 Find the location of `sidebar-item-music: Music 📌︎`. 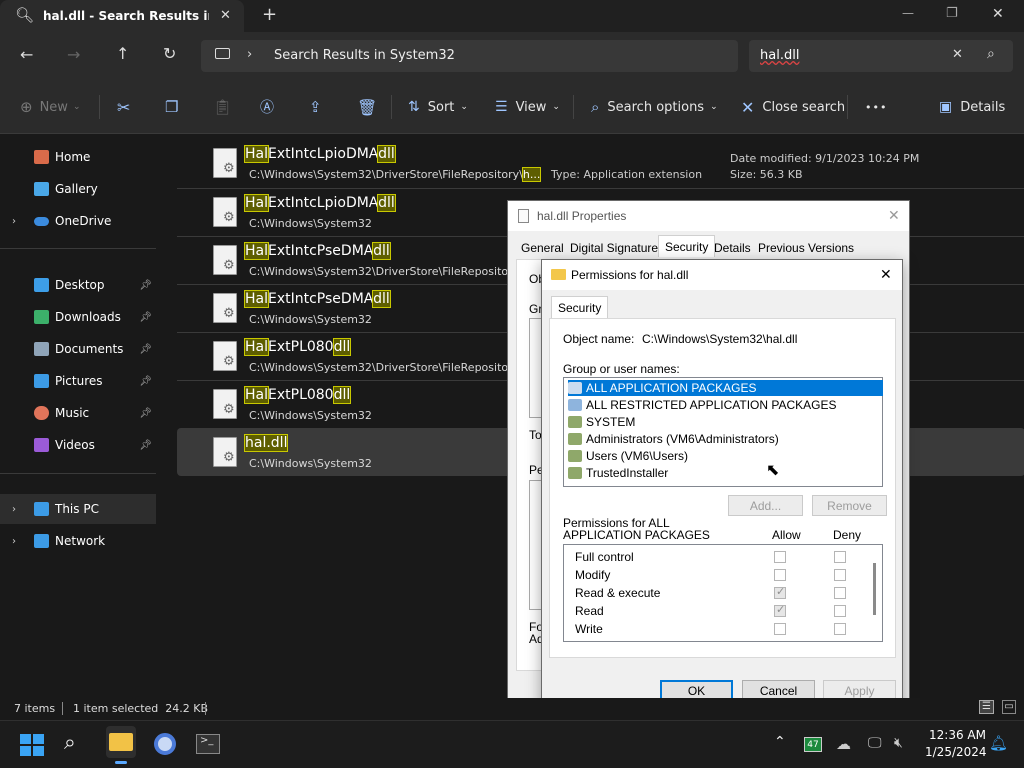

sidebar-item-music: Music 📌︎ is located at coordinates (78, 413).